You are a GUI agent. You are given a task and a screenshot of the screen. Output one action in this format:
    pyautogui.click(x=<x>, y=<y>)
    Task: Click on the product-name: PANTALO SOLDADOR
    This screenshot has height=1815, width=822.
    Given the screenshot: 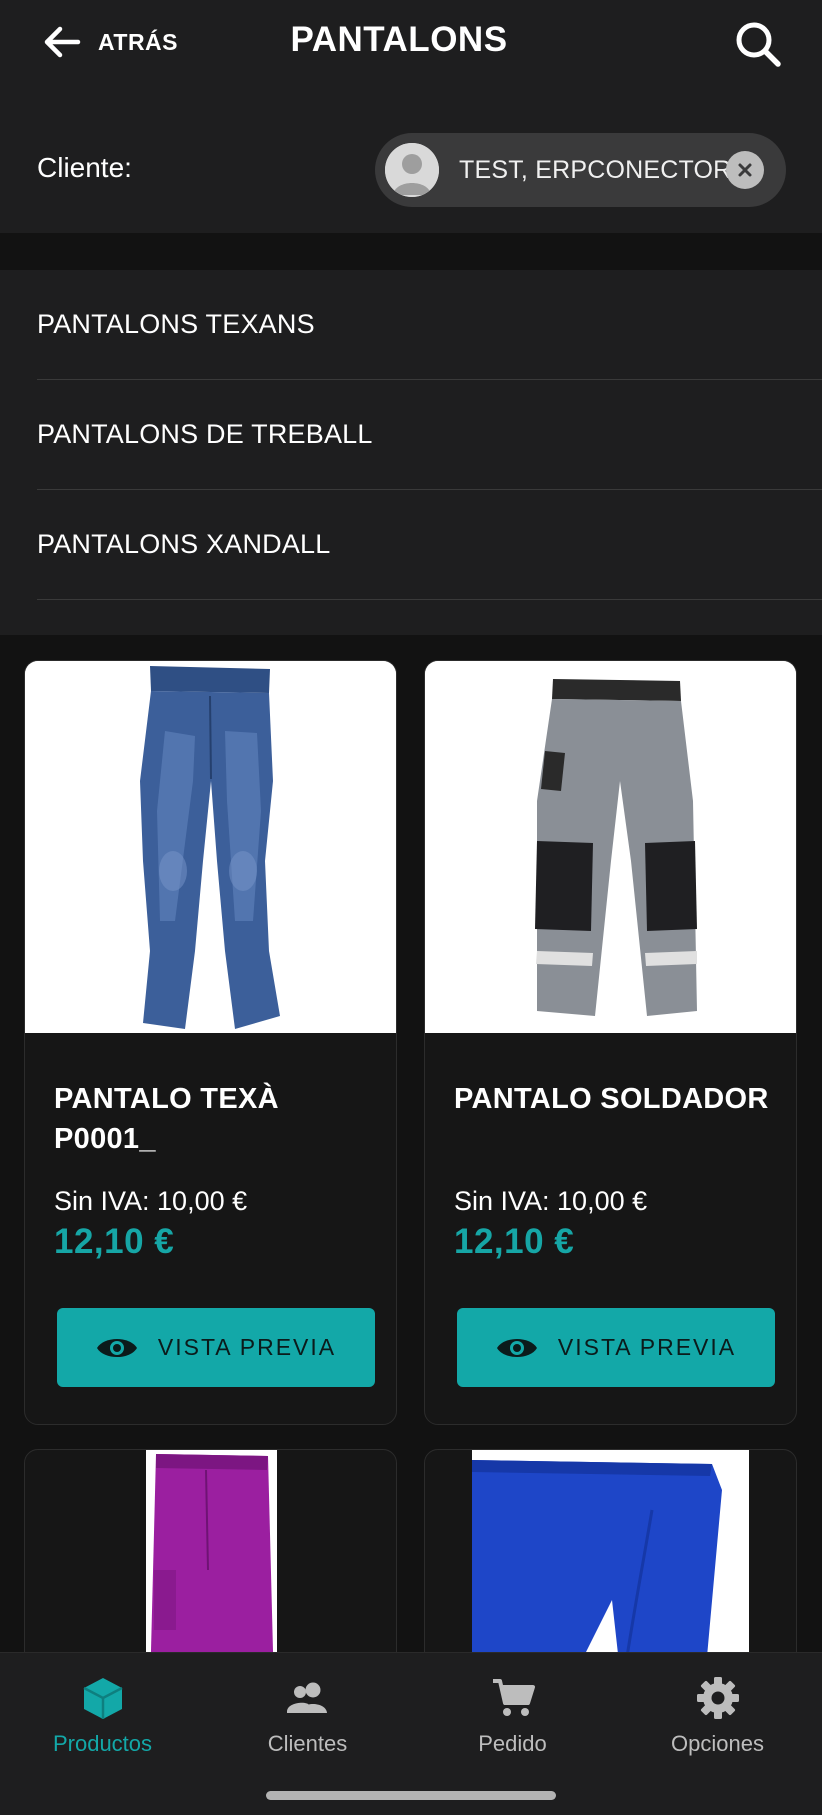 What is the action you would take?
    pyautogui.click(x=611, y=1099)
    